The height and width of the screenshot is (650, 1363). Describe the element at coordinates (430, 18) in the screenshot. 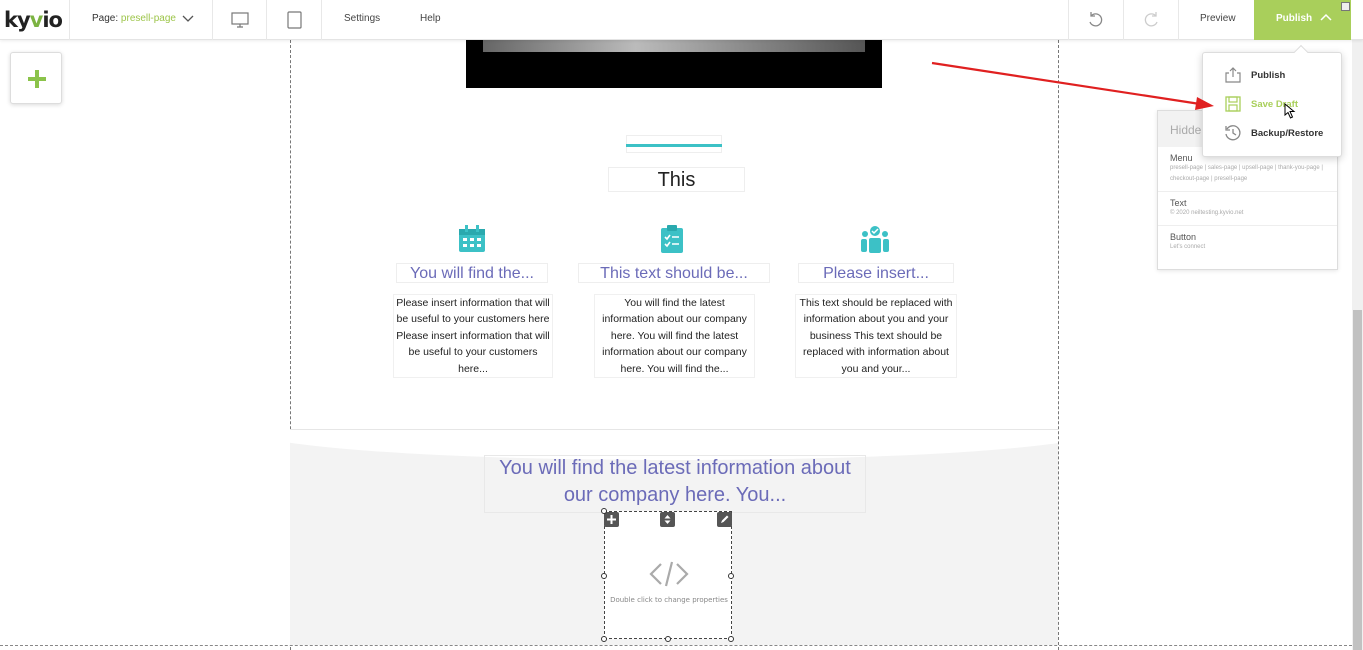

I see `help-menu: Help` at that location.